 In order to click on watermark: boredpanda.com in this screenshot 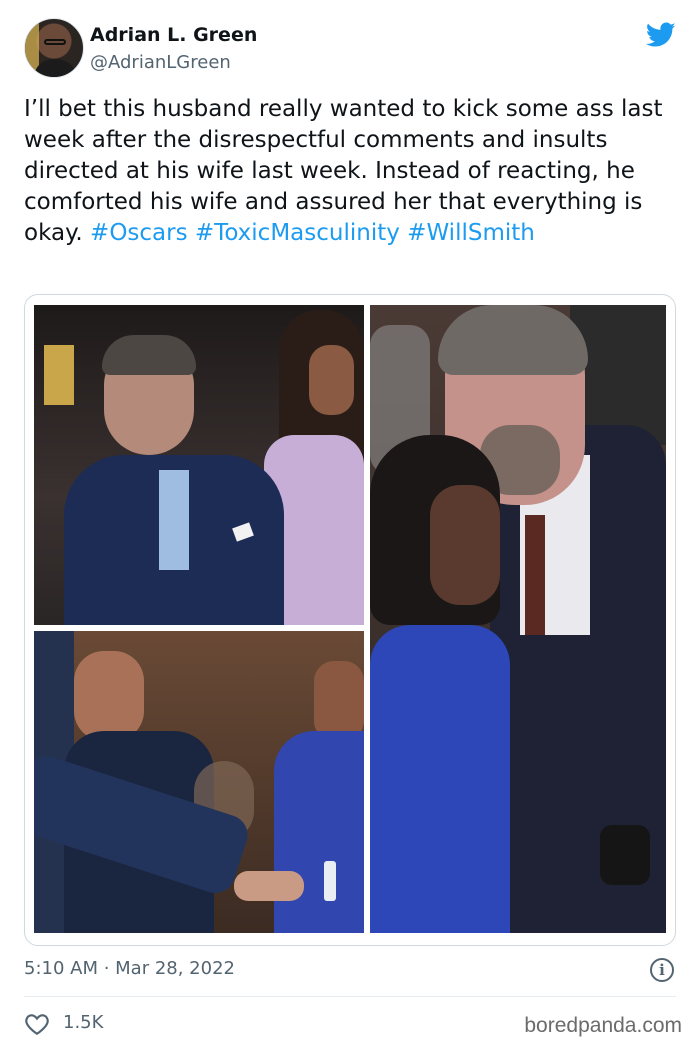, I will do `click(603, 1025)`.